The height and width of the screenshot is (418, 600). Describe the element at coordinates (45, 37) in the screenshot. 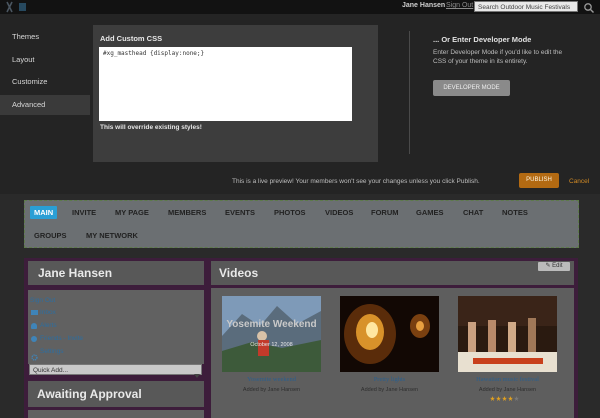

I see `sidebar-item-themes: Themes` at that location.